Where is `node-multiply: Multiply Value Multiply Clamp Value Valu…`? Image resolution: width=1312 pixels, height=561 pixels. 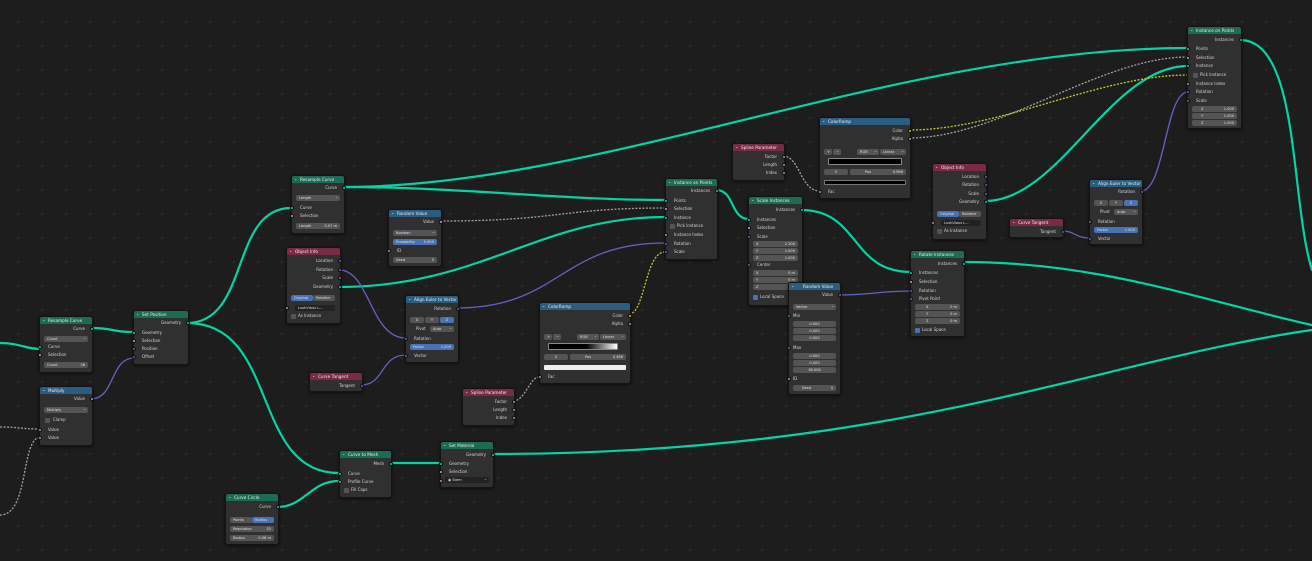
node-multiply: Multiply Value Multiply Clamp Value Valu… is located at coordinates (66, 416).